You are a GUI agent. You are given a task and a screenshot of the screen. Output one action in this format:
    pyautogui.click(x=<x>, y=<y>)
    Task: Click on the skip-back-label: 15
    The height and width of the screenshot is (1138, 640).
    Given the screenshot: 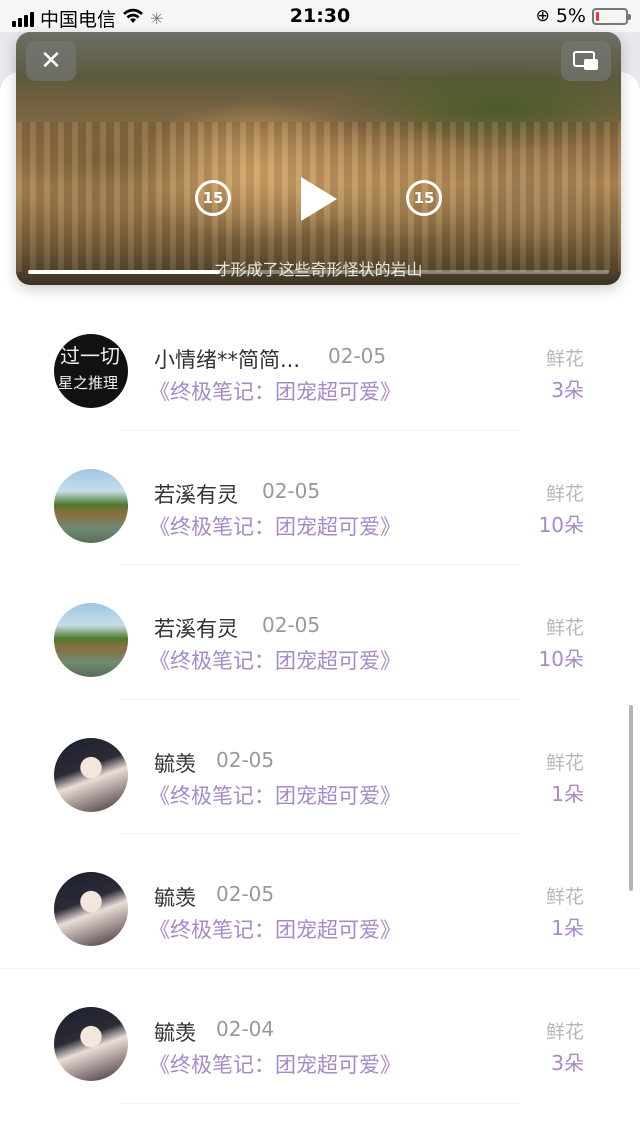 What is the action you would take?
    pyautogui.click(x=213, y=198)
    